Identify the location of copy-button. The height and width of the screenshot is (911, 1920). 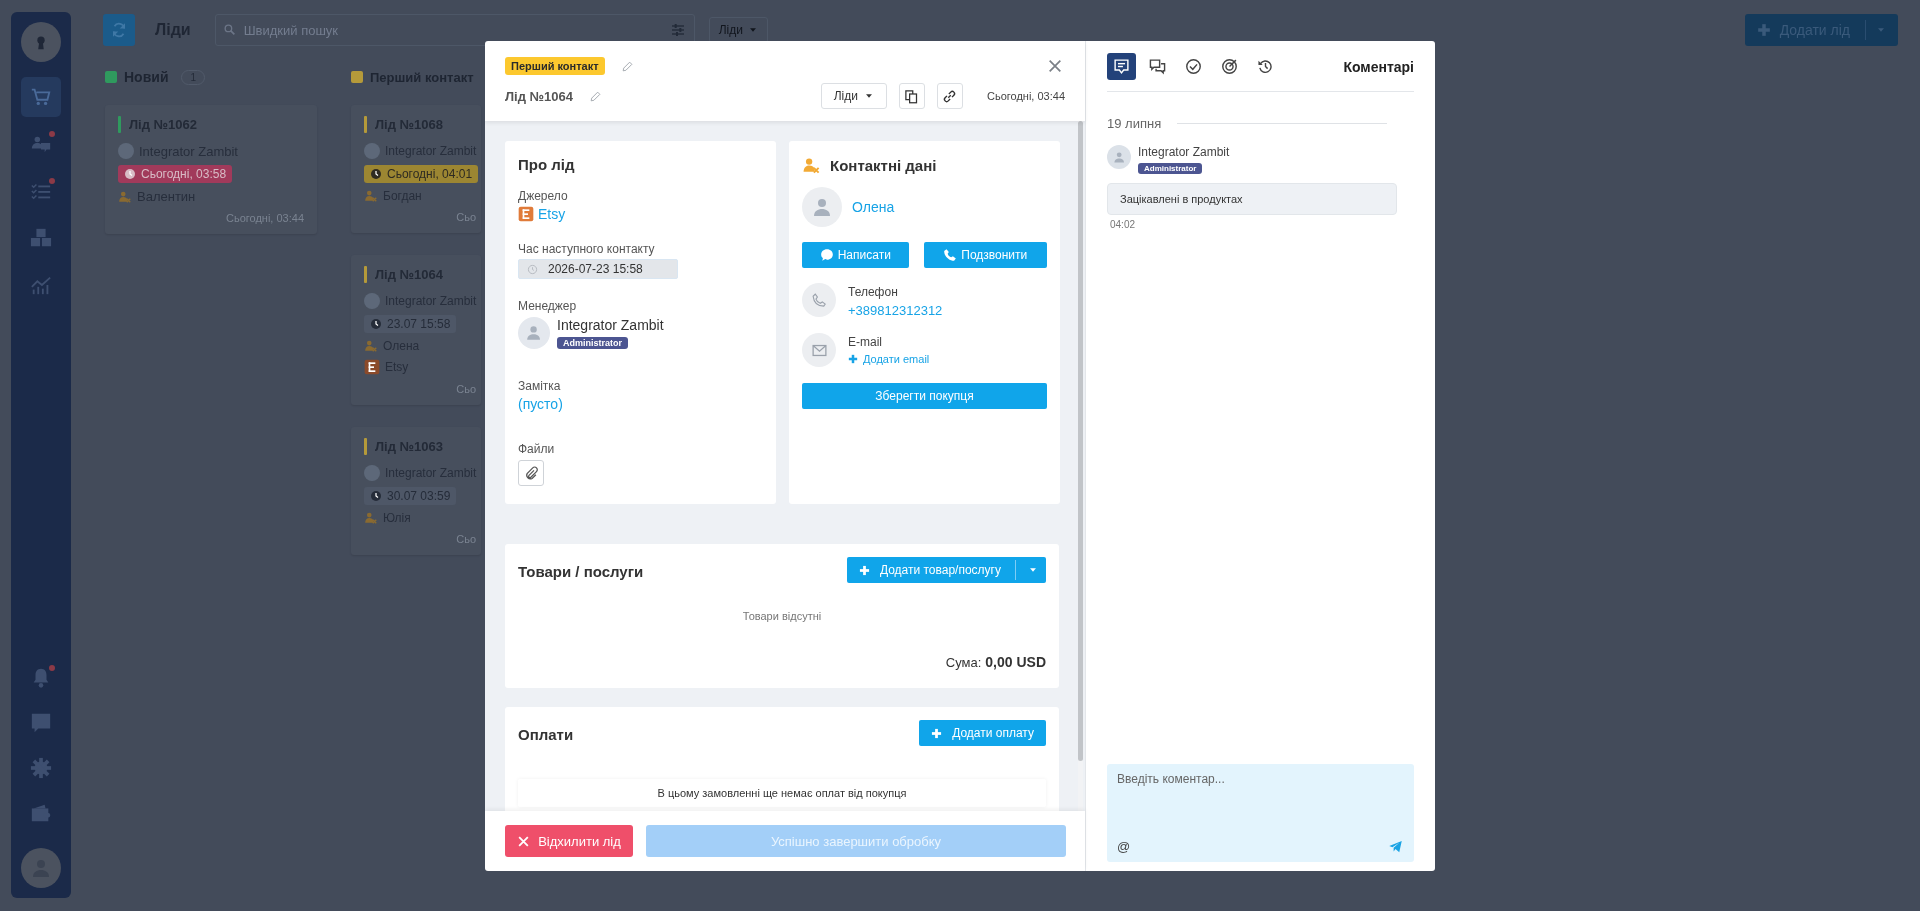
(912, 96).